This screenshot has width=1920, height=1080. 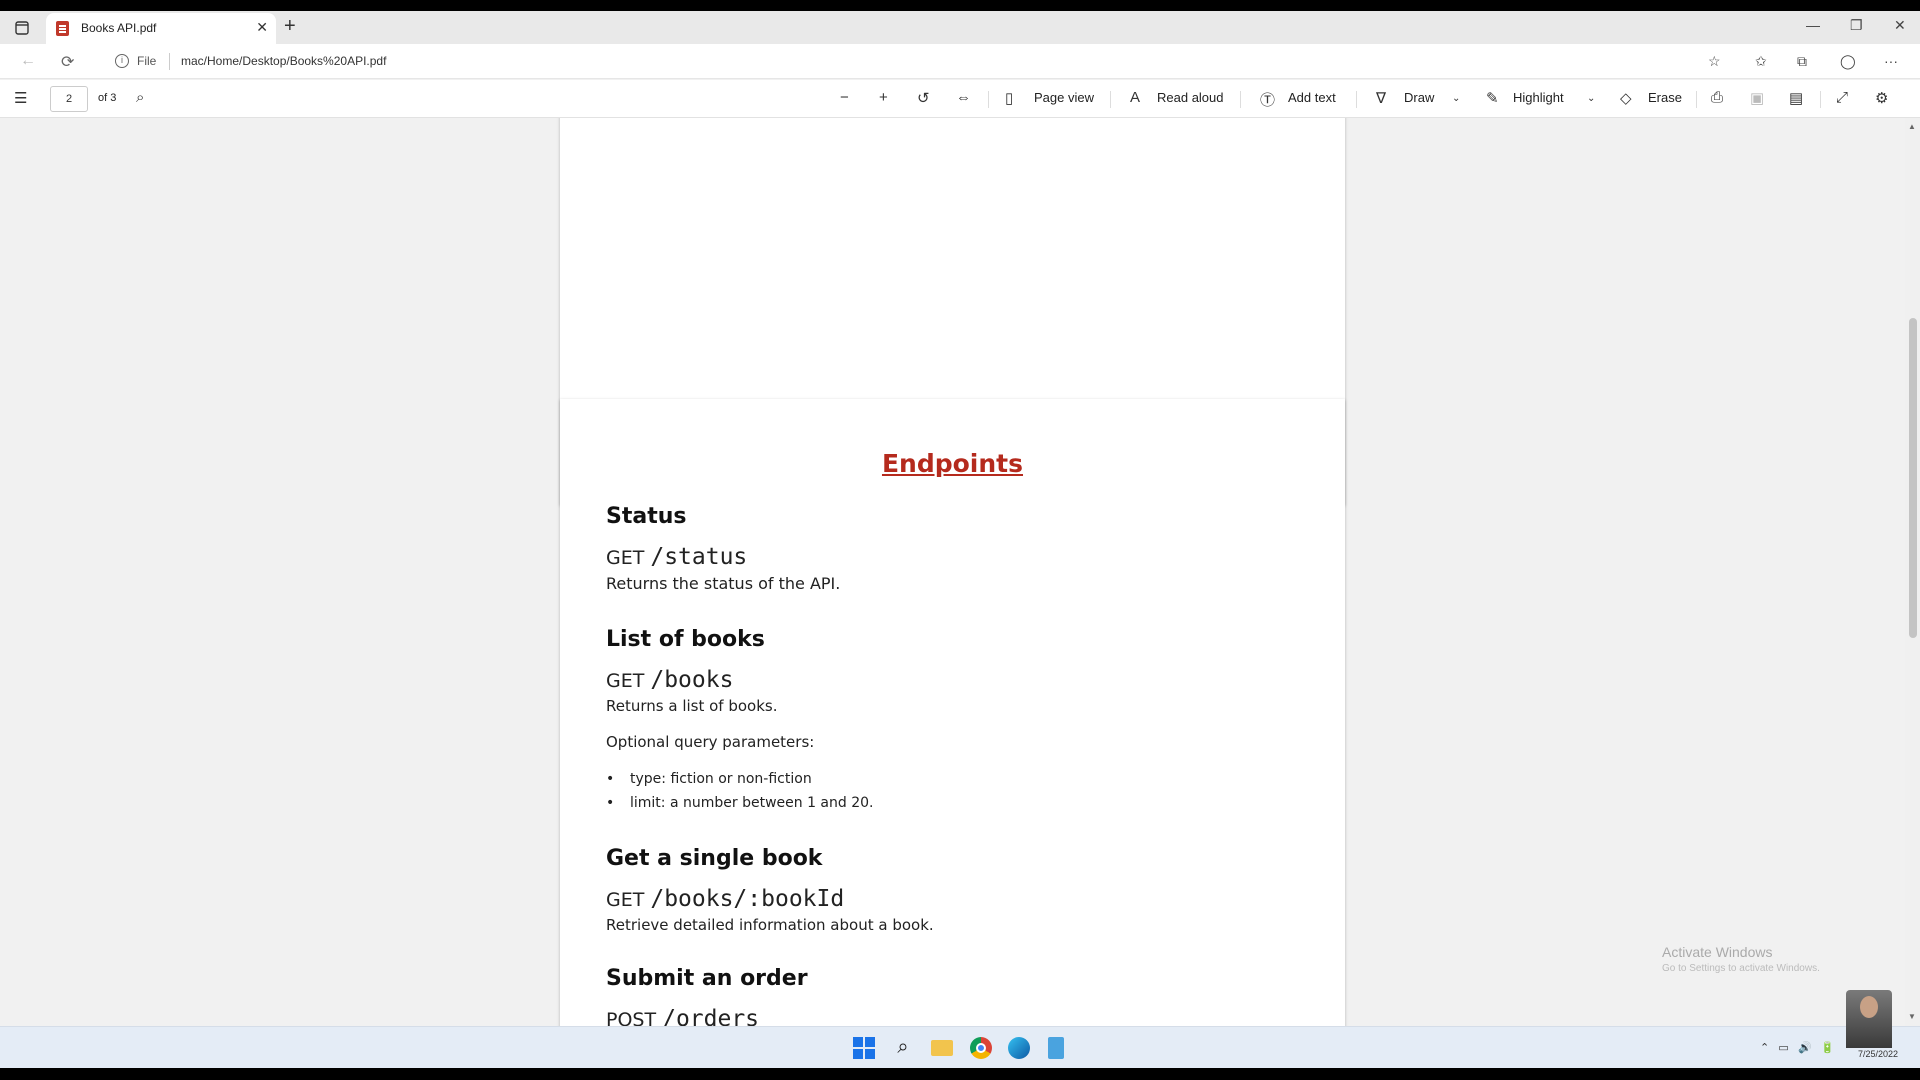 What do you see at coordinates (1869, 1019) in the screenshot?
I see `webcam-presenter-avatar` at bounding box center [1869, 1019].